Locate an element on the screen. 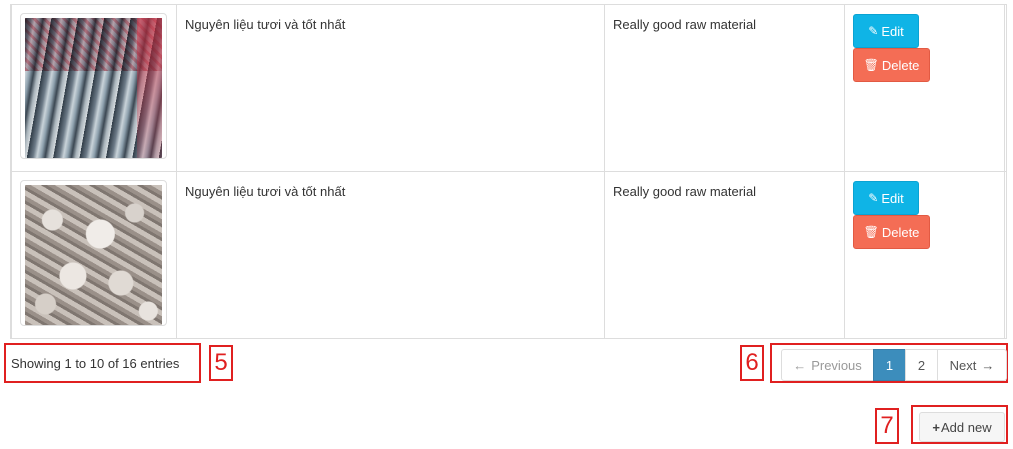 The height and width of the screenshot is (449, 1013). next-label: Next is located at coordinates (963, 365).